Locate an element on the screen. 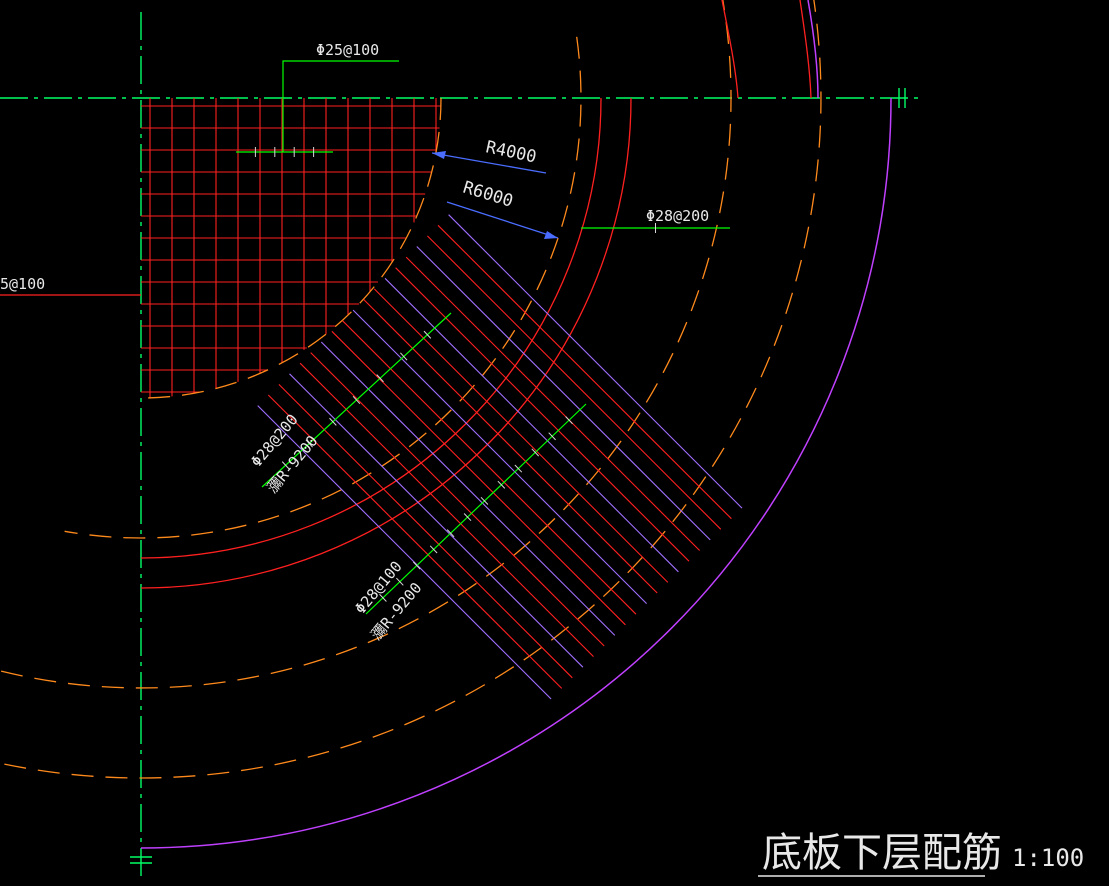 The width and height of the screenshot is (1109, 886). r6000-arrowhead is located at coordinates (551, 235).